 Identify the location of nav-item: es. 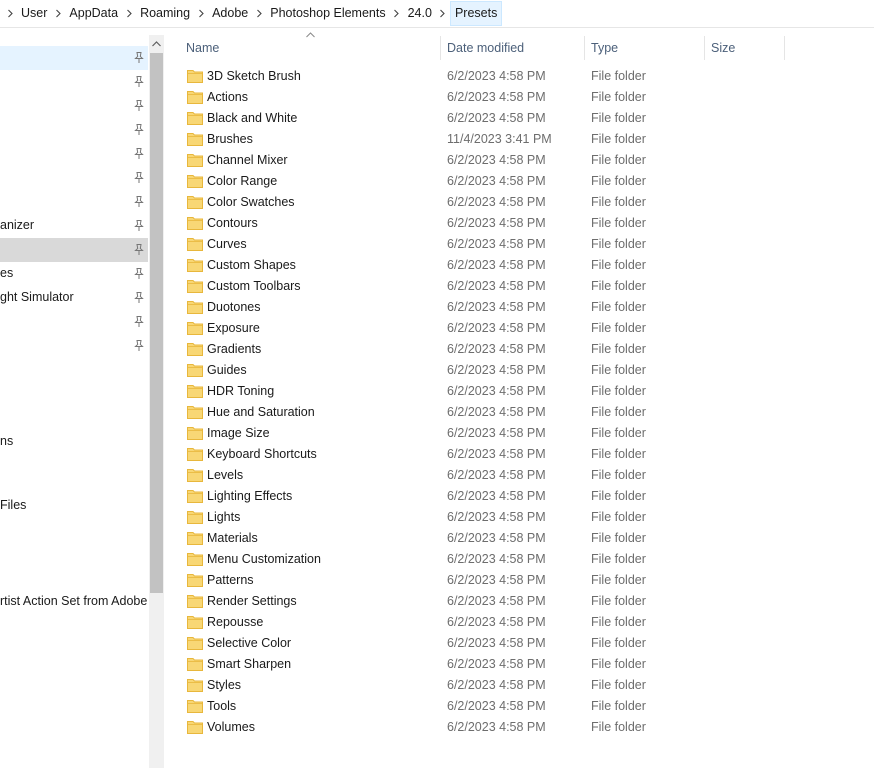
(74, 274).